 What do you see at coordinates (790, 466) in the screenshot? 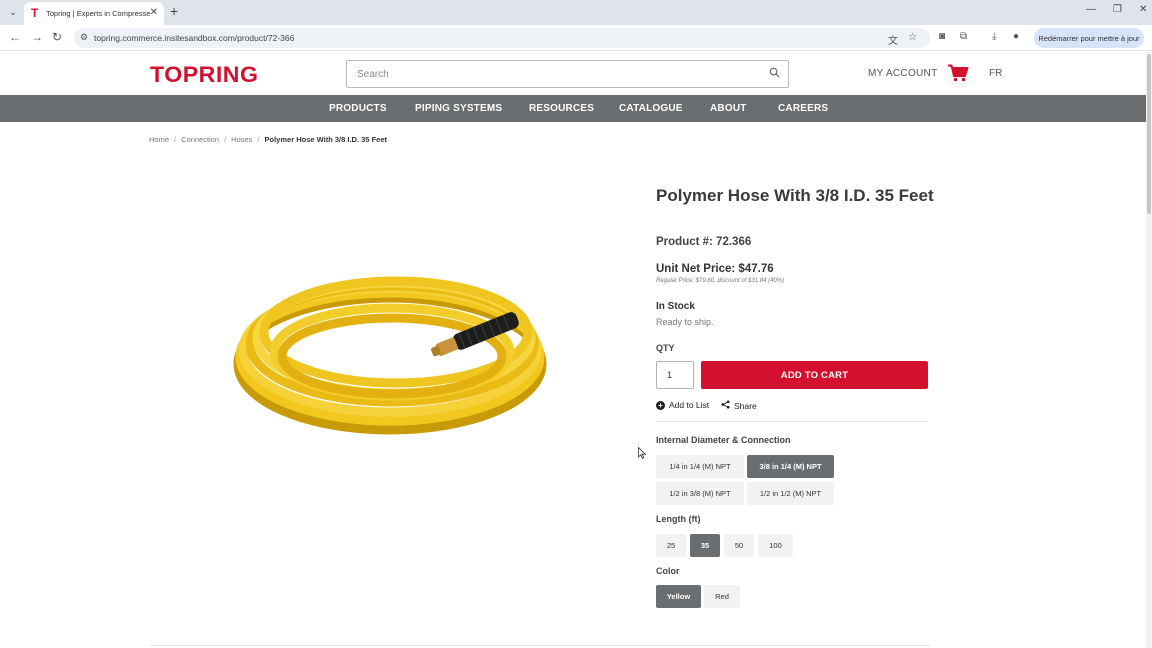
I see `option-diameter-3-8: 3/8 in 1/4 (M) NPT` at bounding box center [790, 466].